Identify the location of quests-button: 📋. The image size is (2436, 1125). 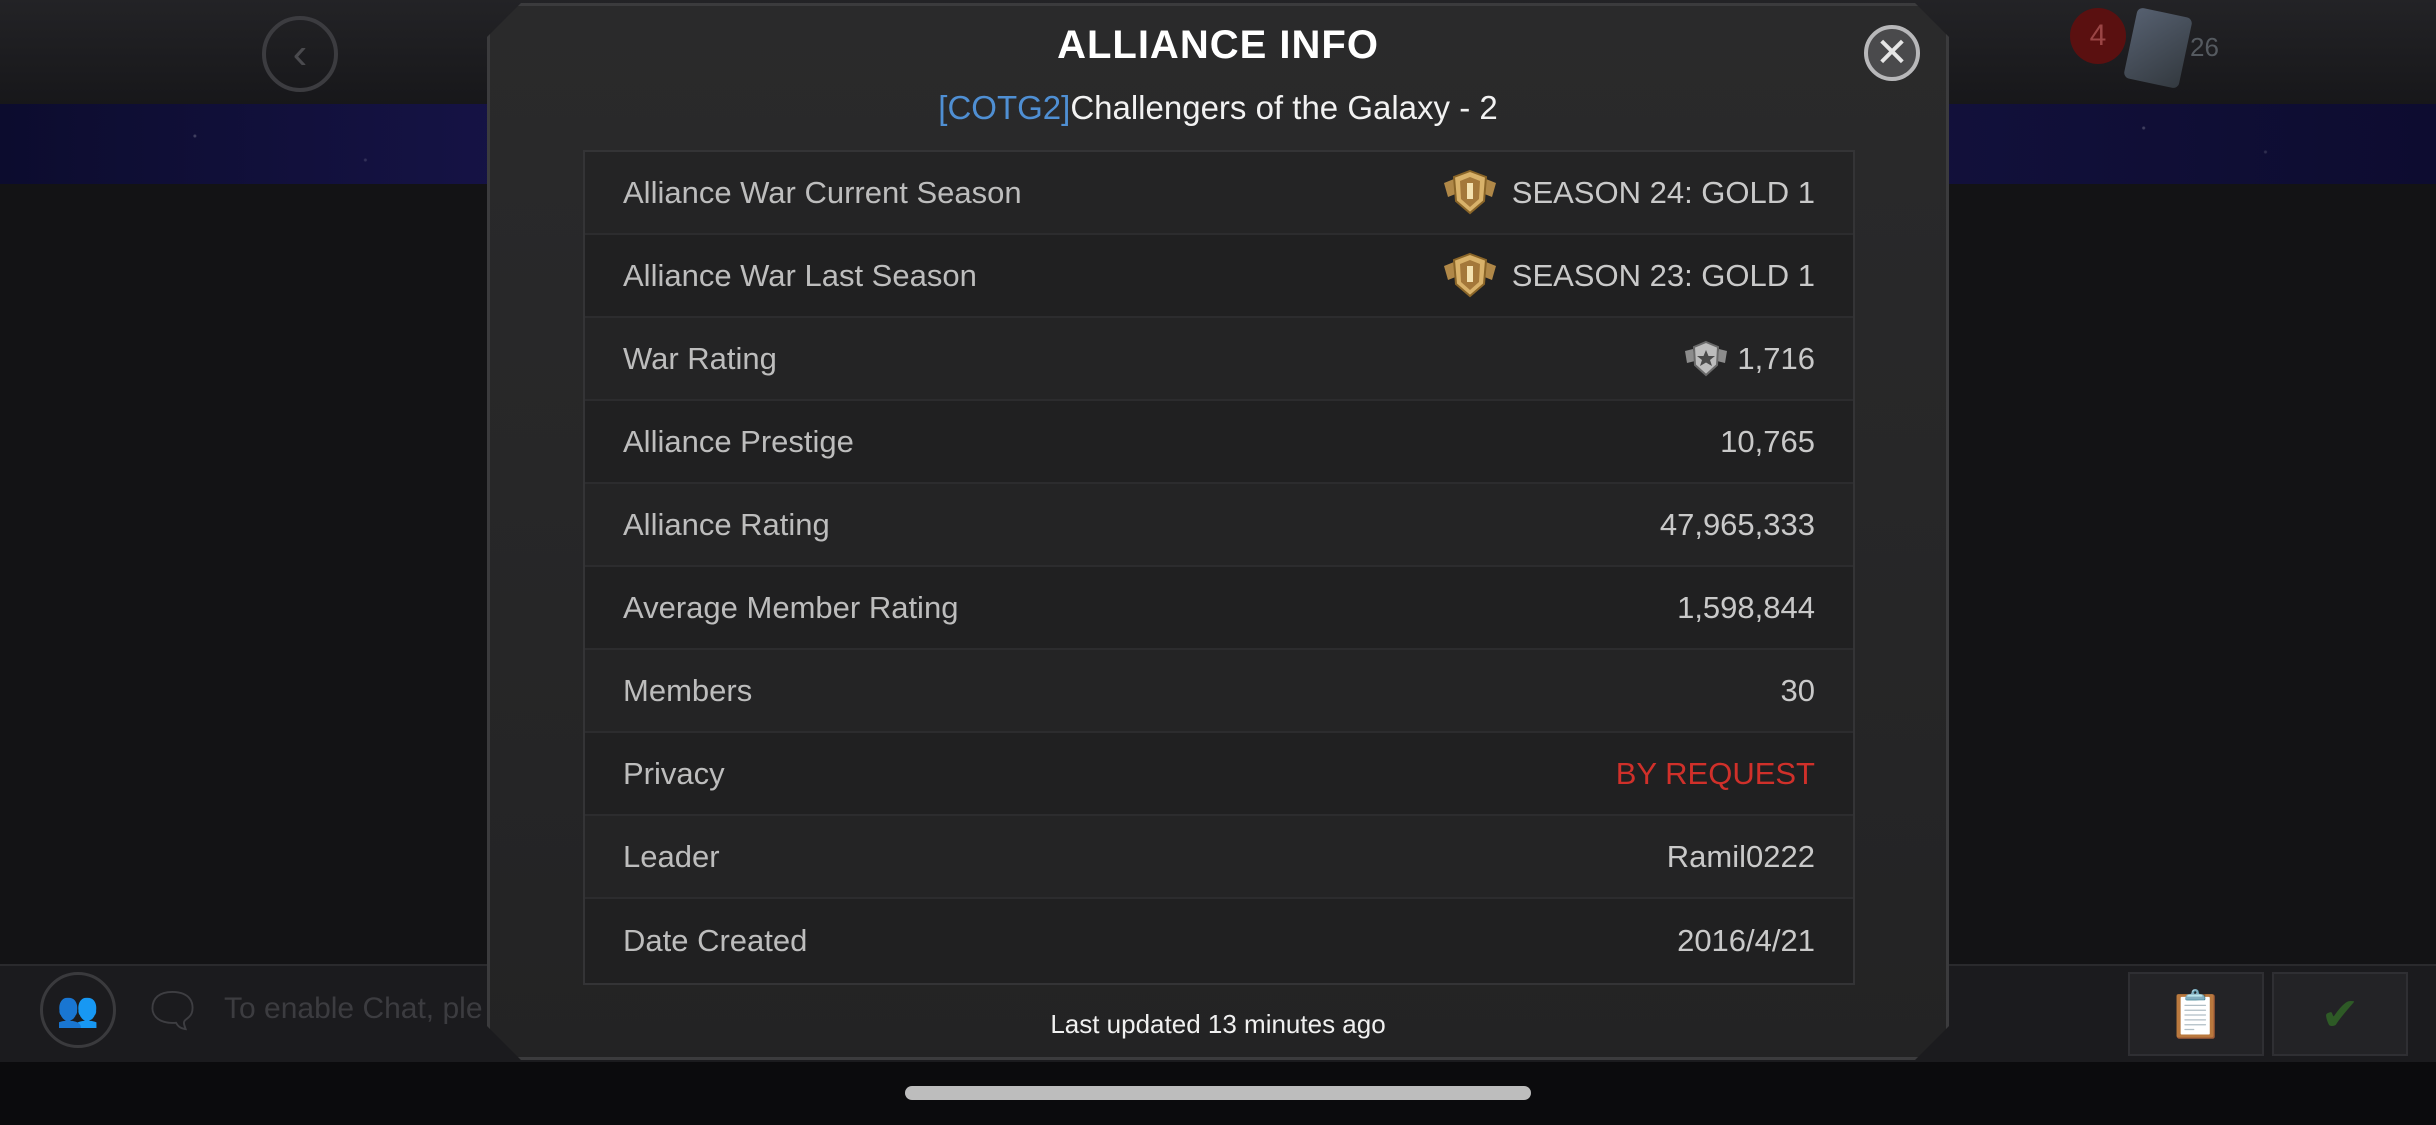
(2196, 1014).